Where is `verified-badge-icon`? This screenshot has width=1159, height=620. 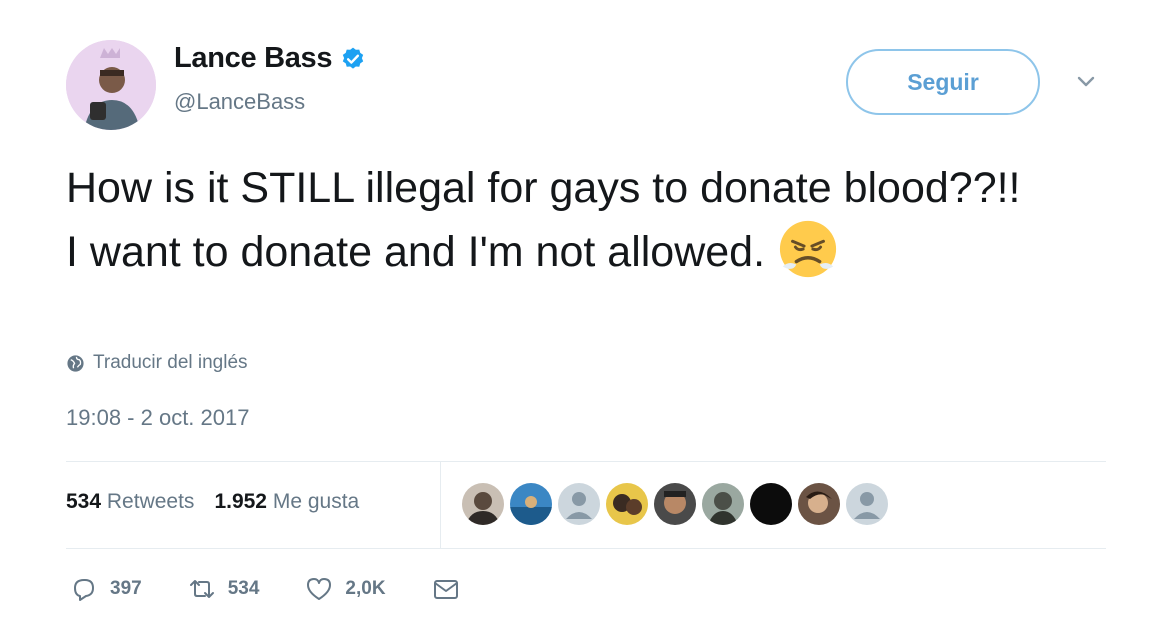
verified-badge-icon is located at coordinates (353, 58).